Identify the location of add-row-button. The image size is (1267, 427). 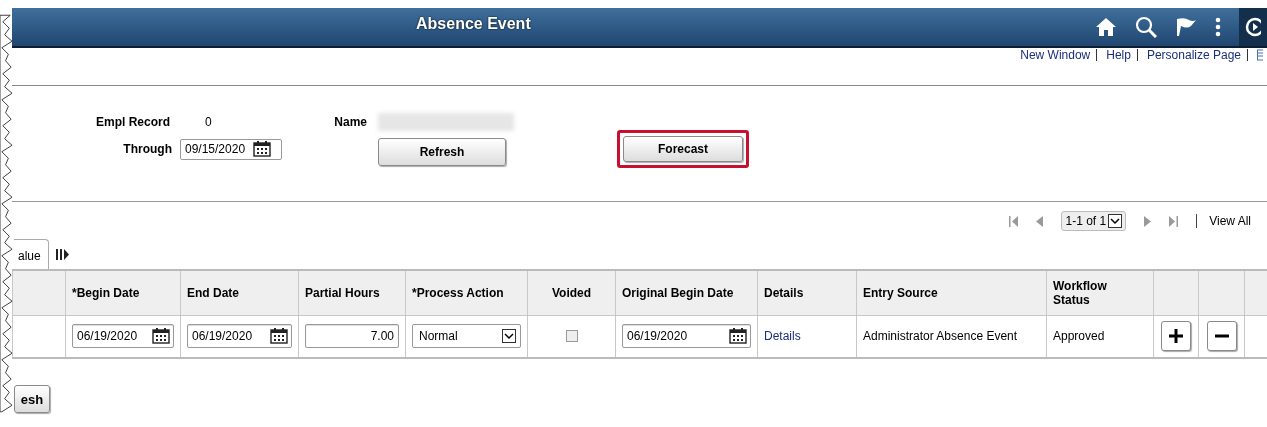
(1176, 336).